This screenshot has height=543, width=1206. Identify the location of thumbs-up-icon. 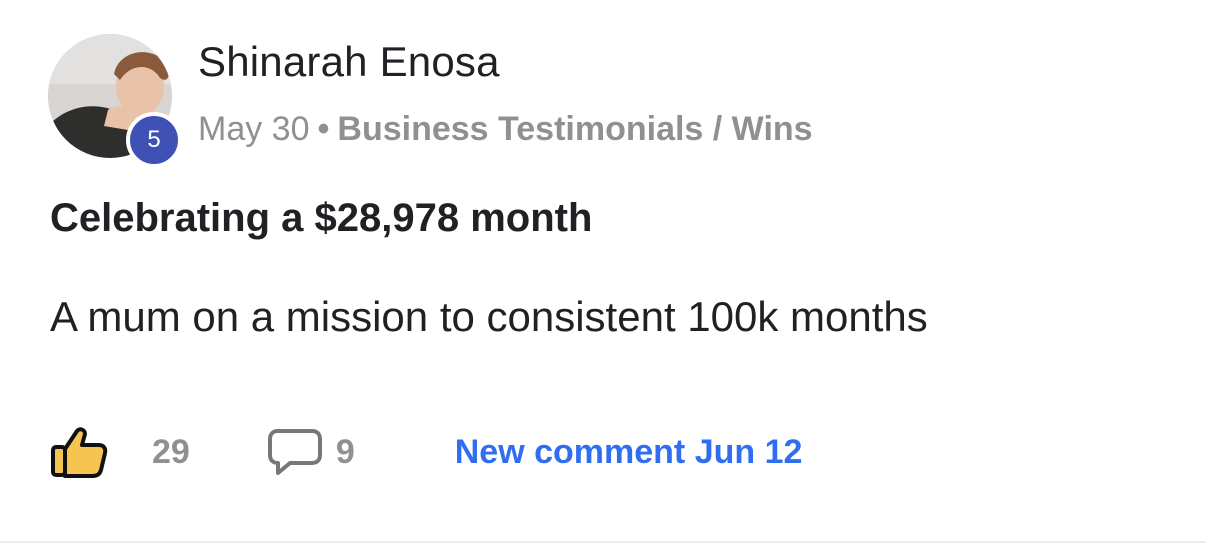
(79, 452).